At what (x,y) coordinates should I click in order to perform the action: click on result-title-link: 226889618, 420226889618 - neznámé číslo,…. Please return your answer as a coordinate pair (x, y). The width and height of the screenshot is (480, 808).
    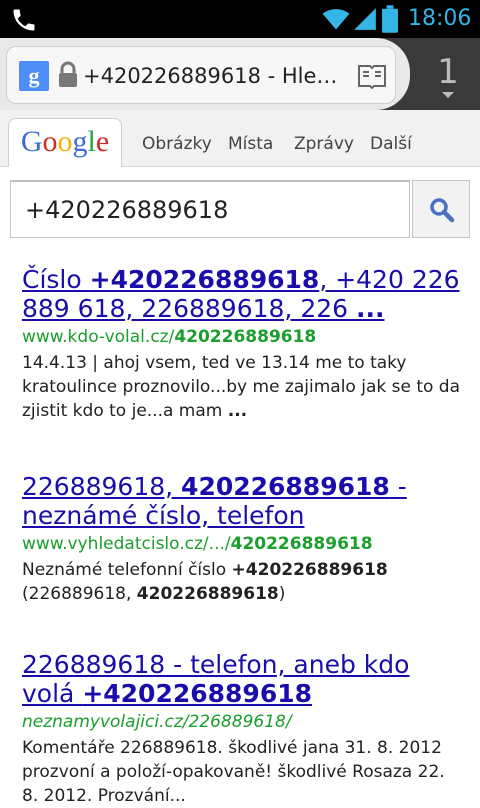
    Looking at the image, I should click on (242, 501).